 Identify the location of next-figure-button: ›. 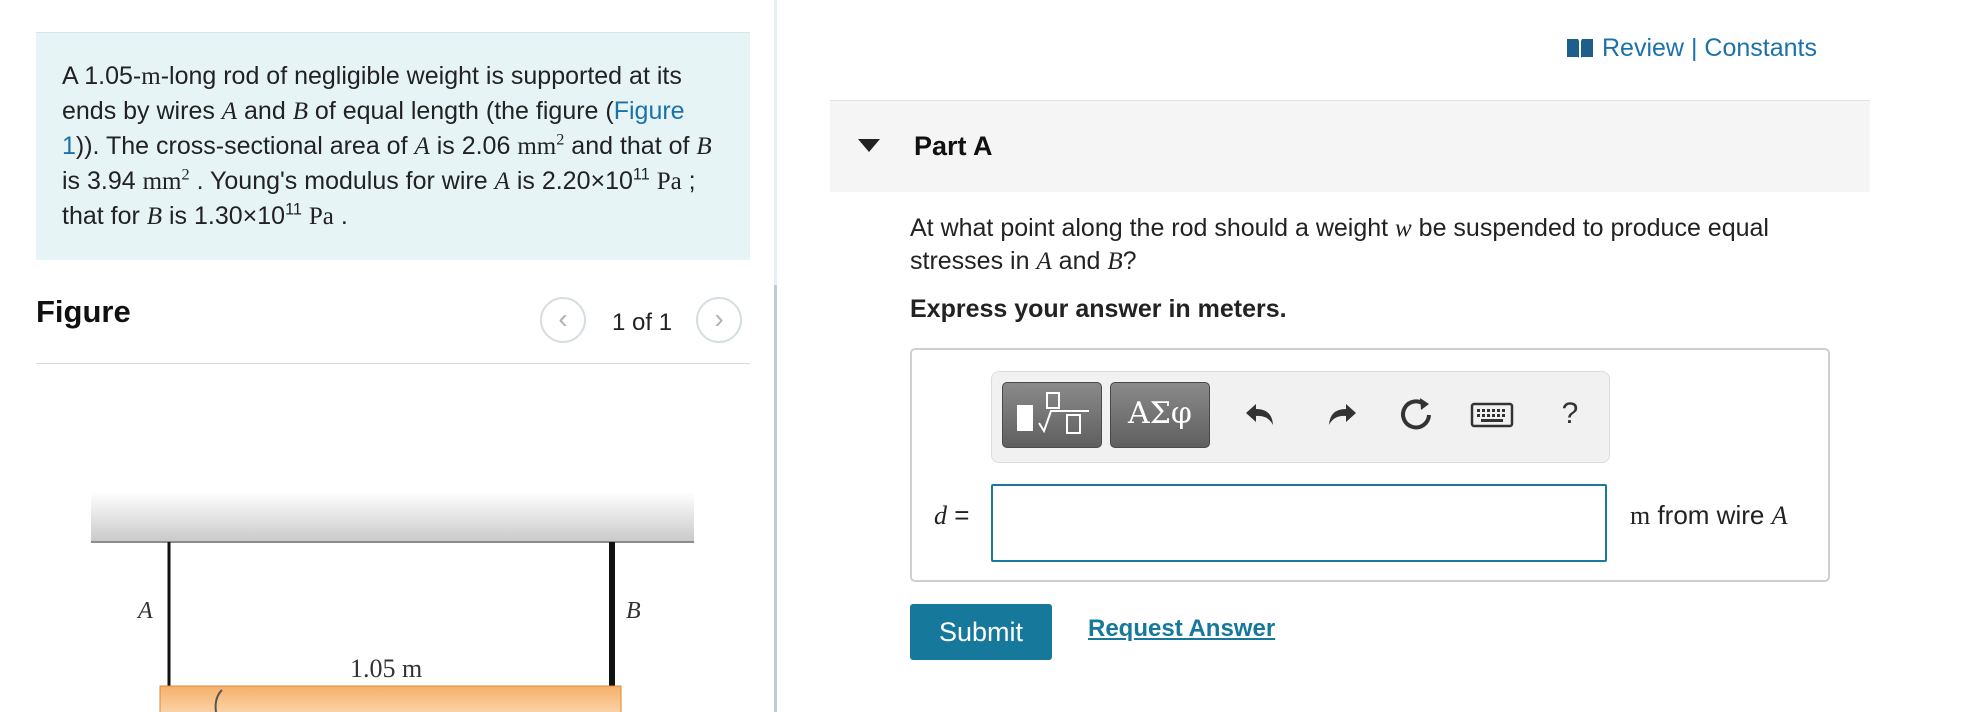
(719, 320).